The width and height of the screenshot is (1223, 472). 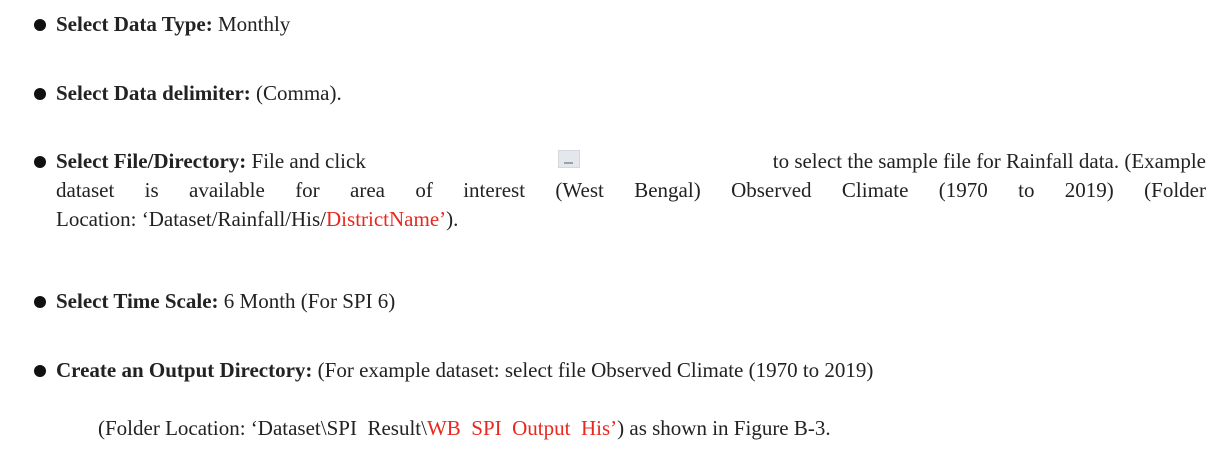 I want to click on district-name-link: DistrictName’, so click(x=386, y=219).